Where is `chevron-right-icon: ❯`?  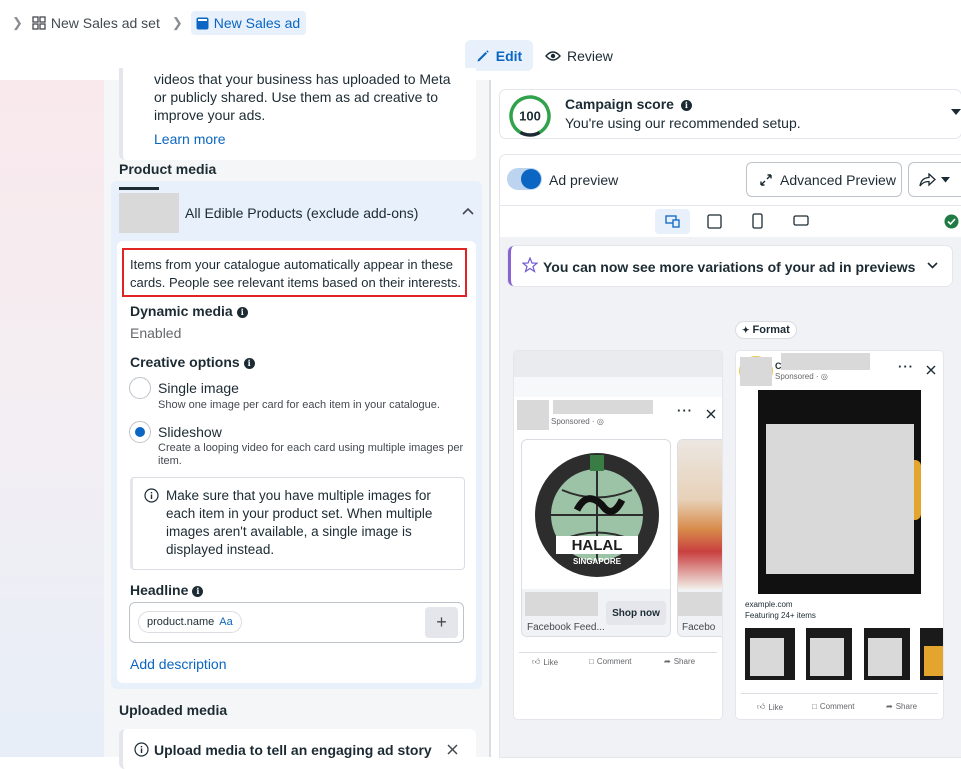
chevron-right-icon: ❯ is located at coordinates (17, 22).